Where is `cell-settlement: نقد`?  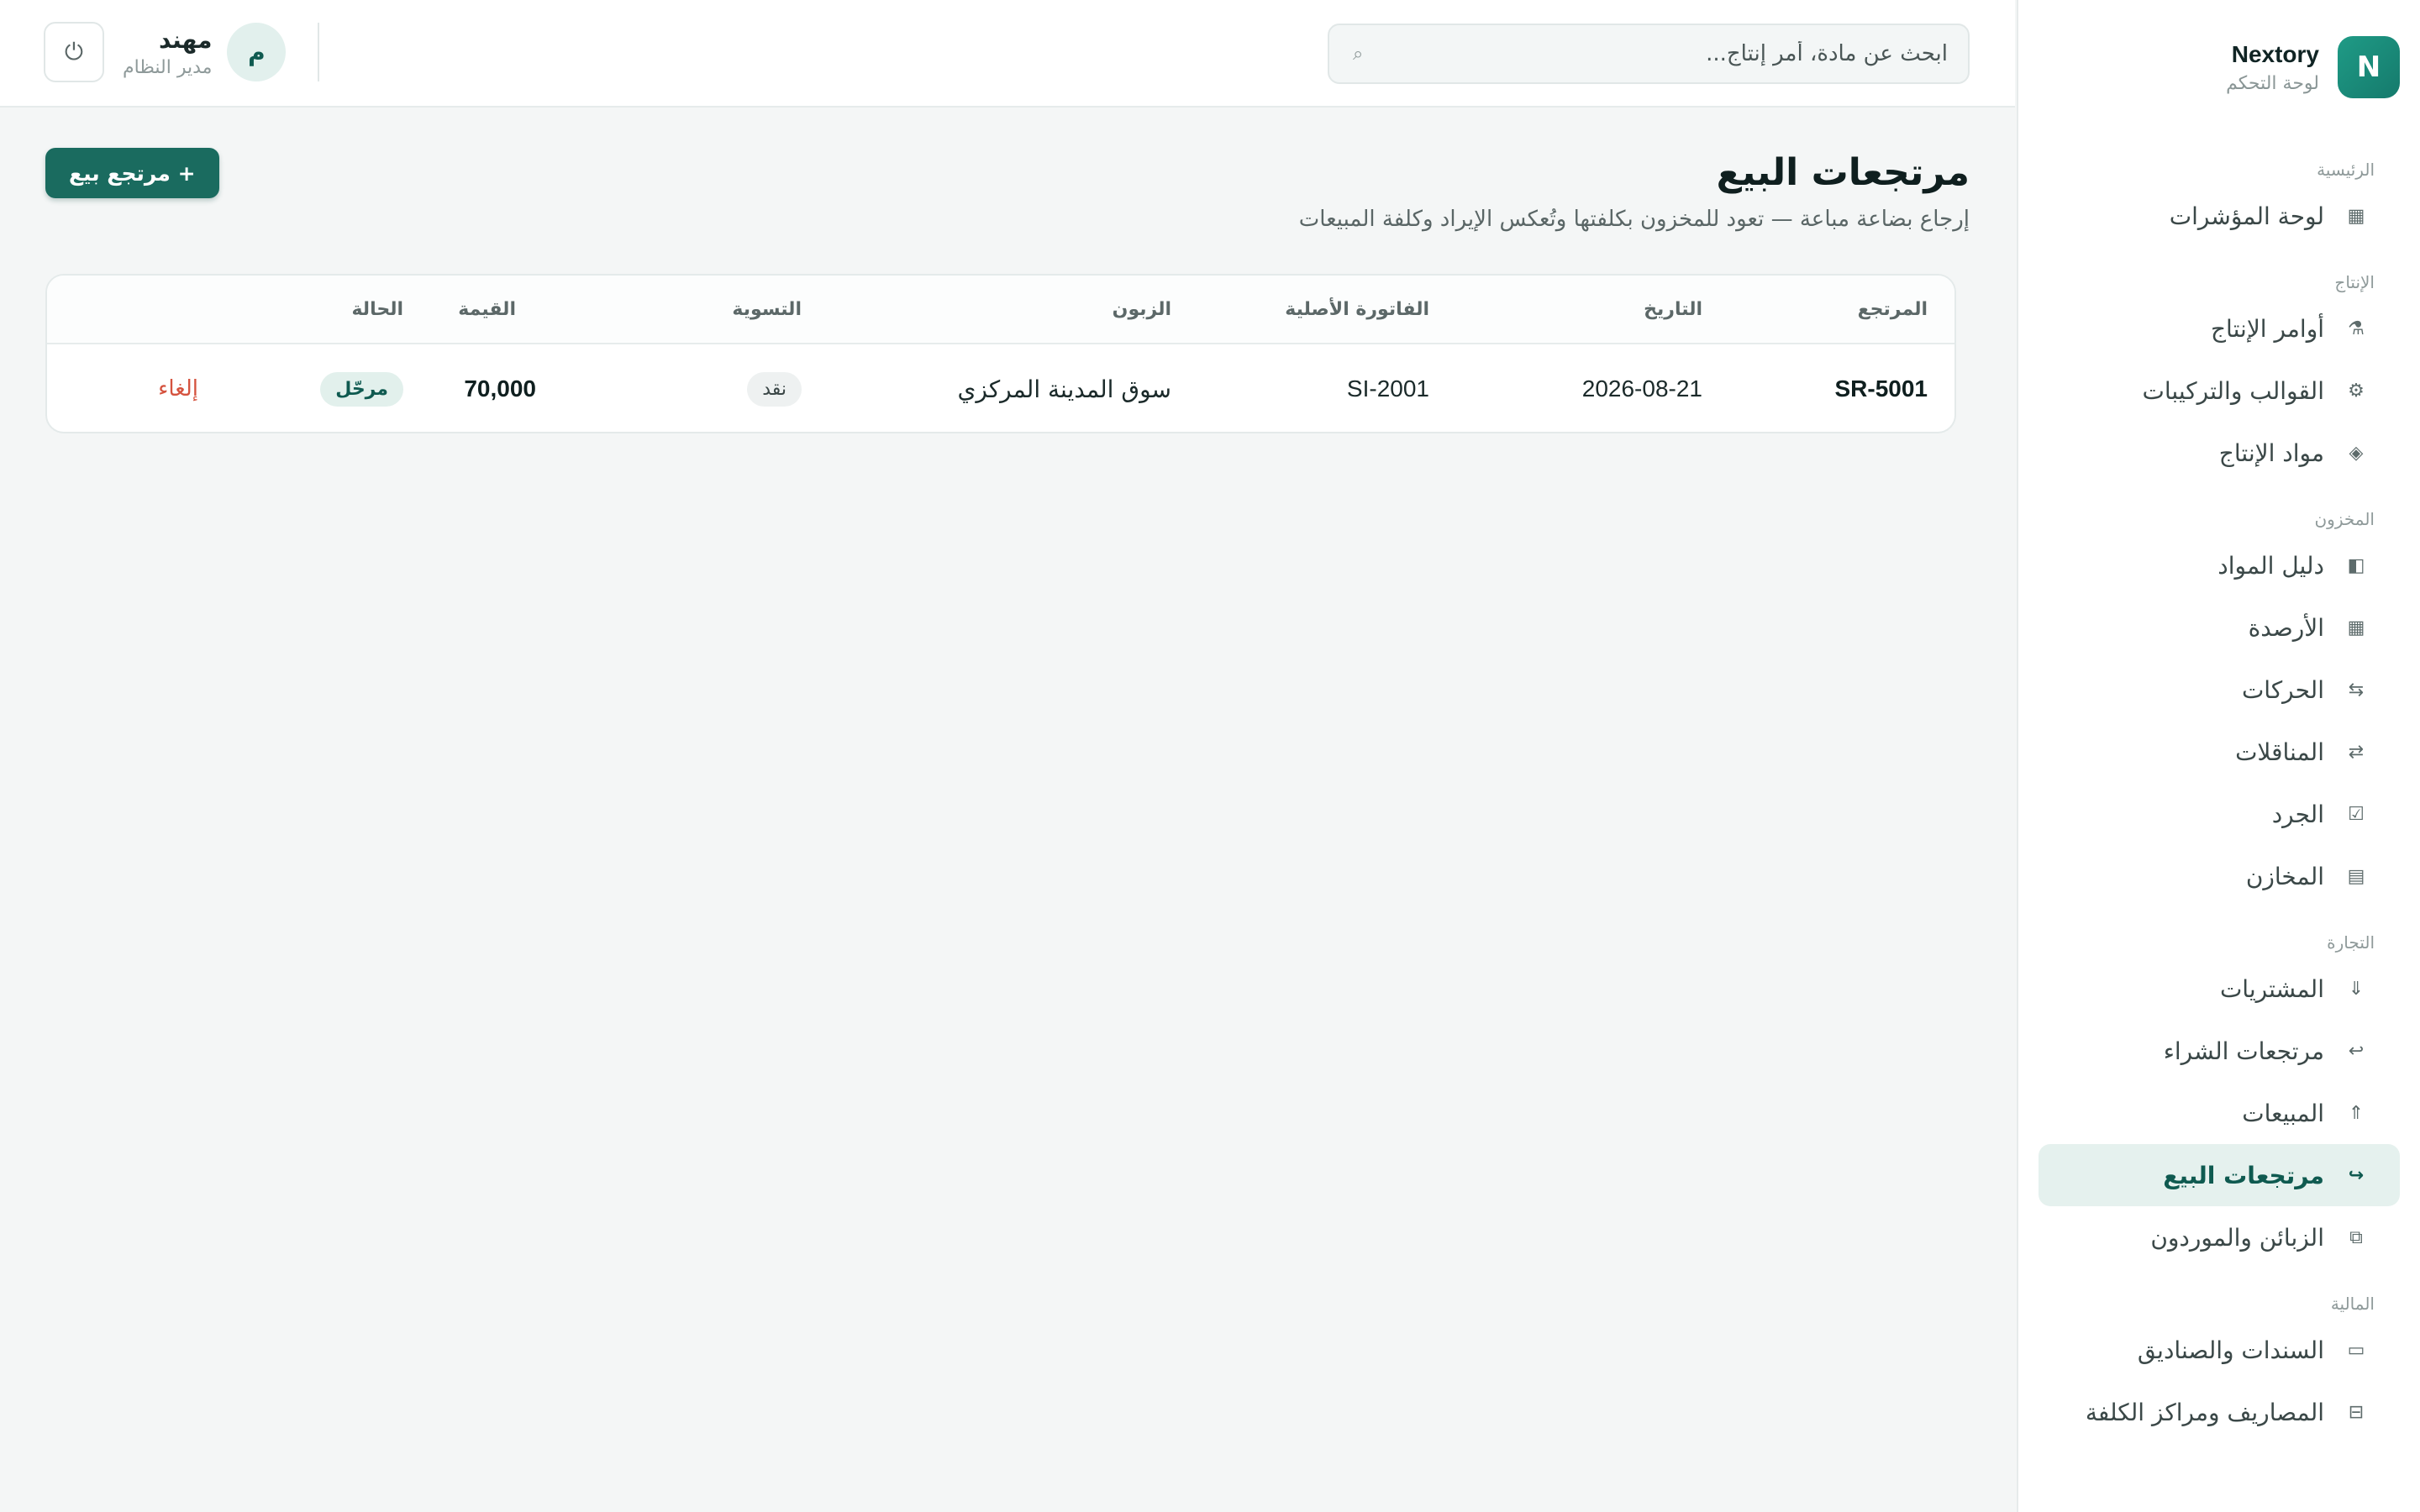
cell-settlement: نقد is located at coordinates (774, 388).